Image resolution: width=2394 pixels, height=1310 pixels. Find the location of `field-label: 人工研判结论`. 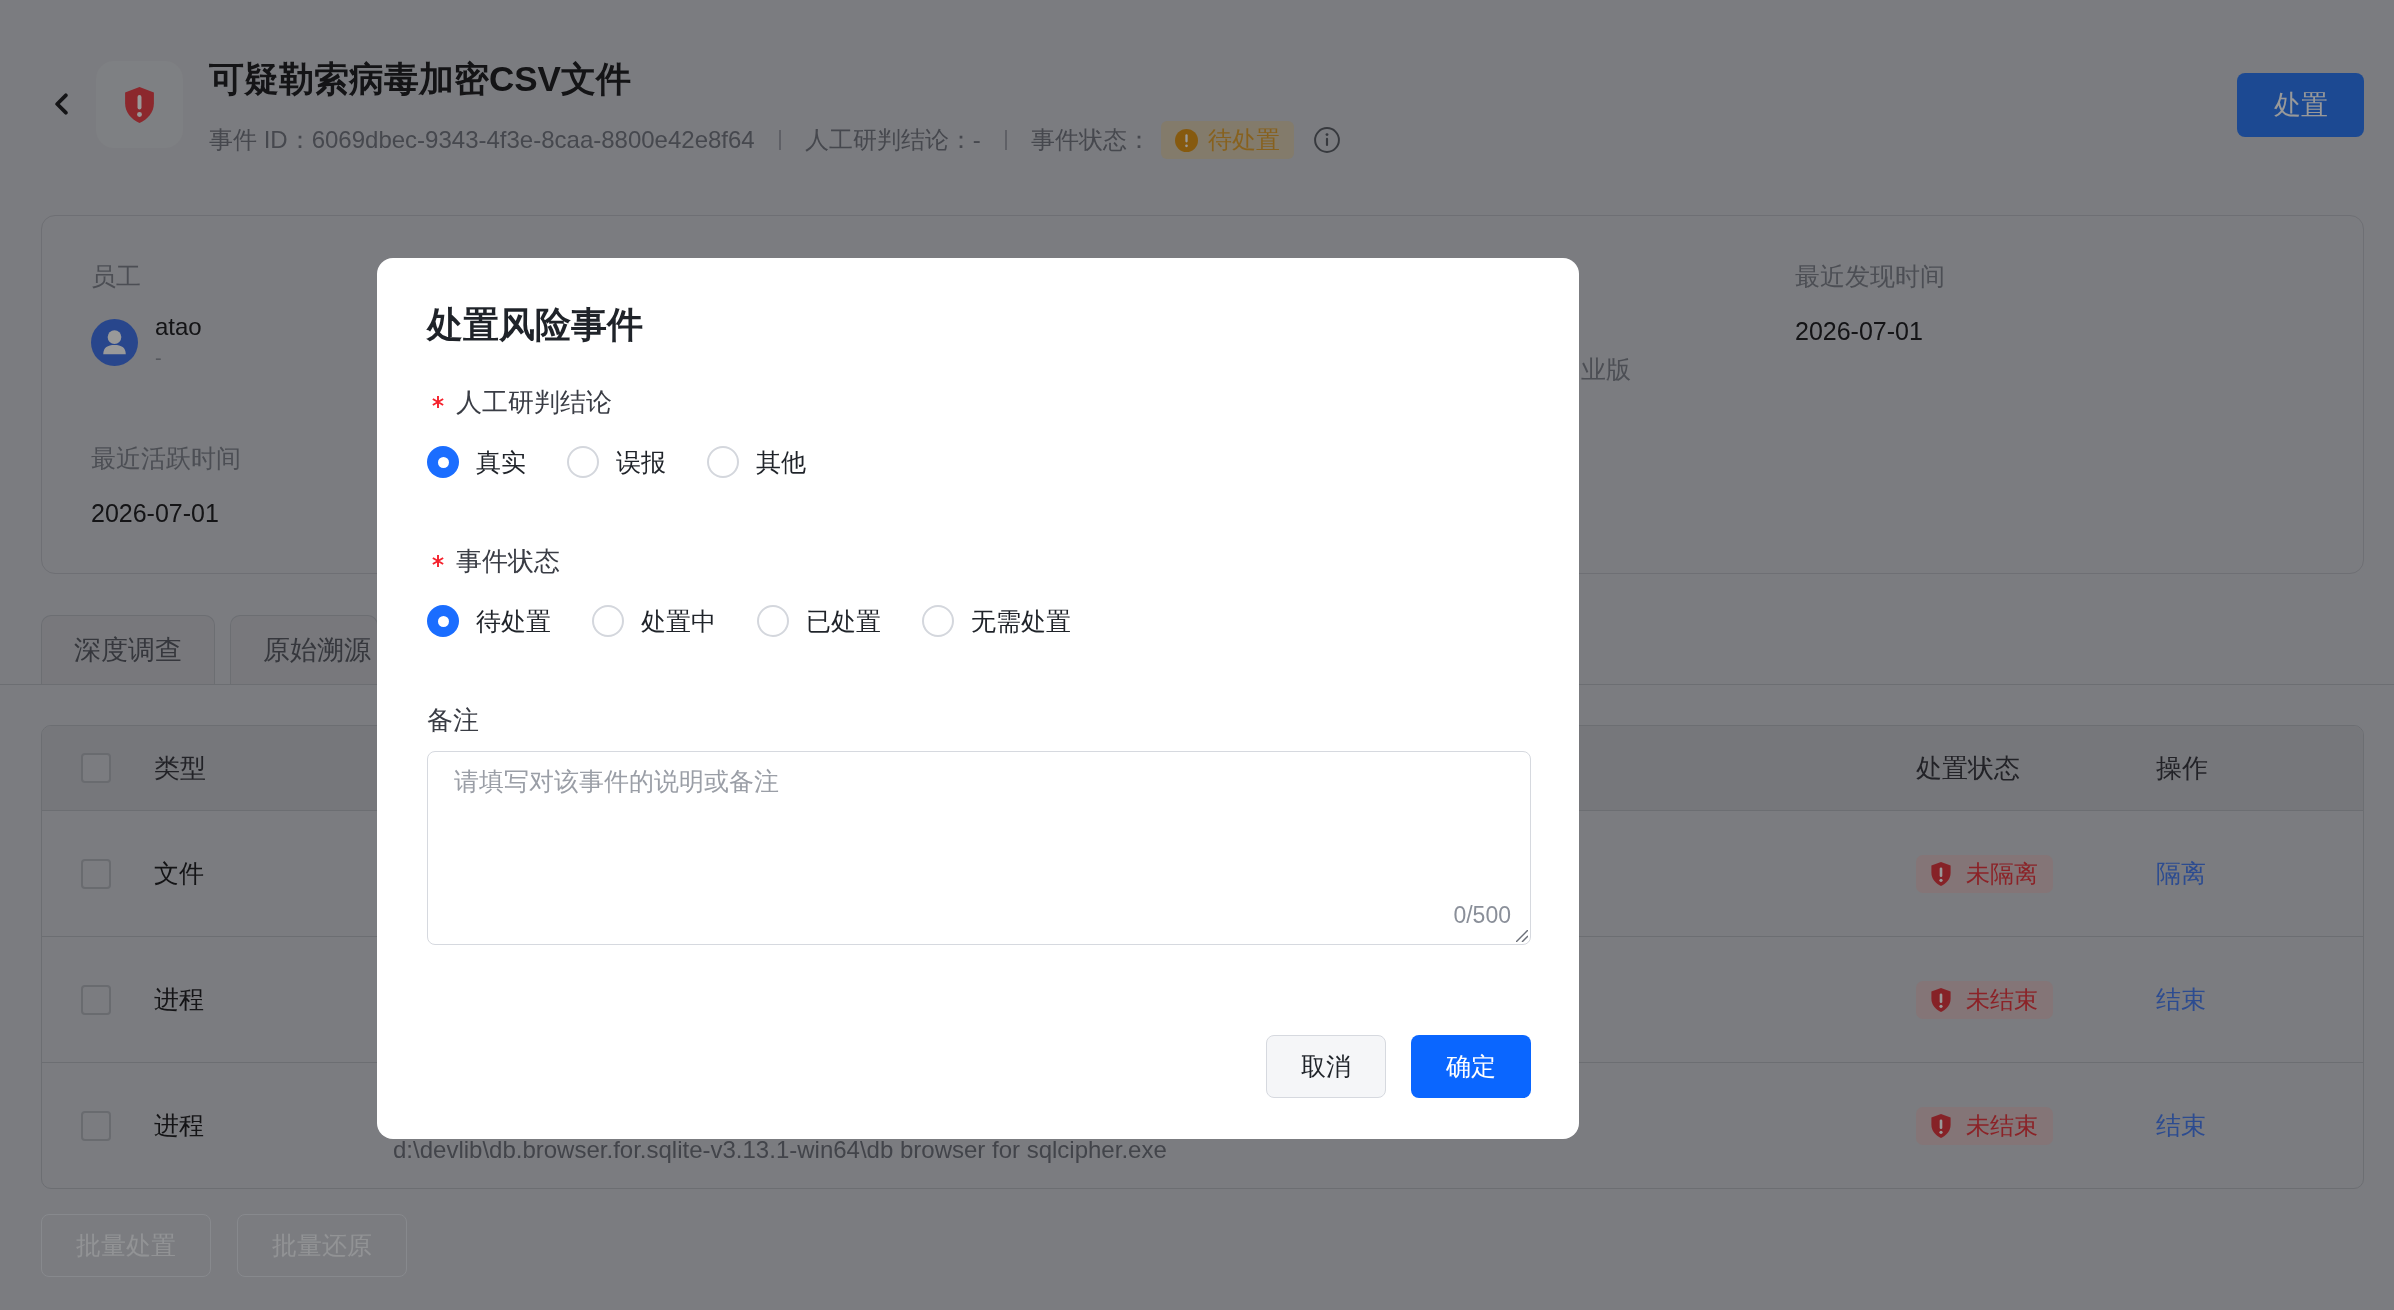

field-label: 人工研判结论 is located at coordinates (534, 402).